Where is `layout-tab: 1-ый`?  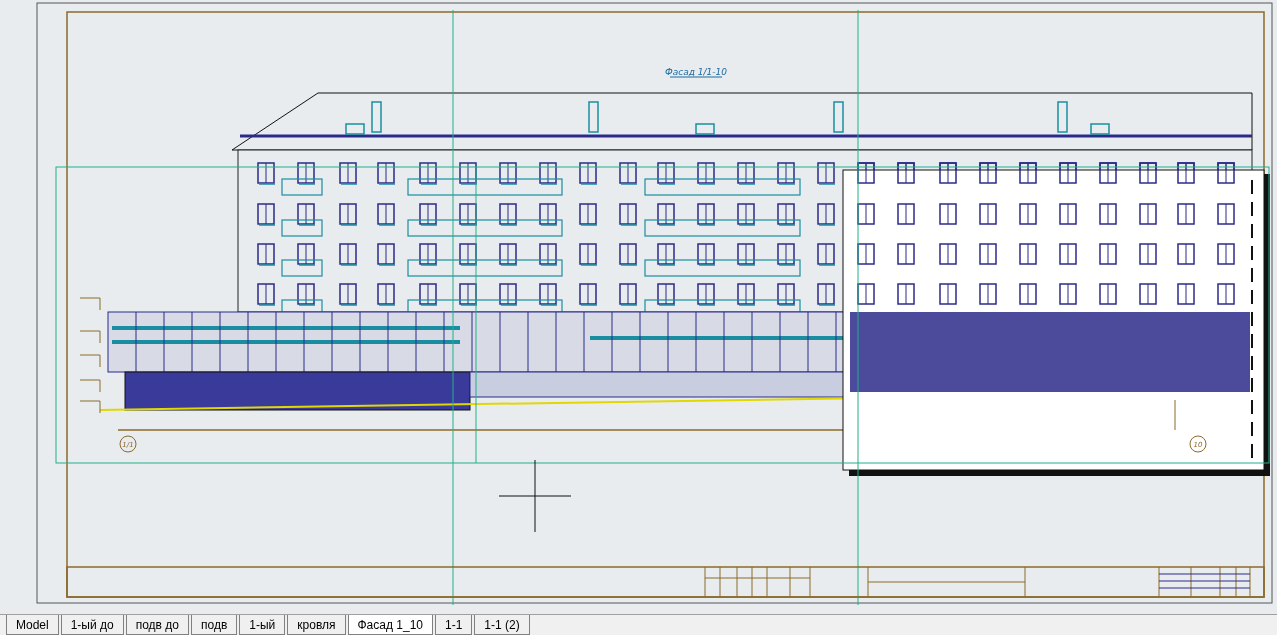
layout-tab: 1-ый is located at coordinates (262, 625).